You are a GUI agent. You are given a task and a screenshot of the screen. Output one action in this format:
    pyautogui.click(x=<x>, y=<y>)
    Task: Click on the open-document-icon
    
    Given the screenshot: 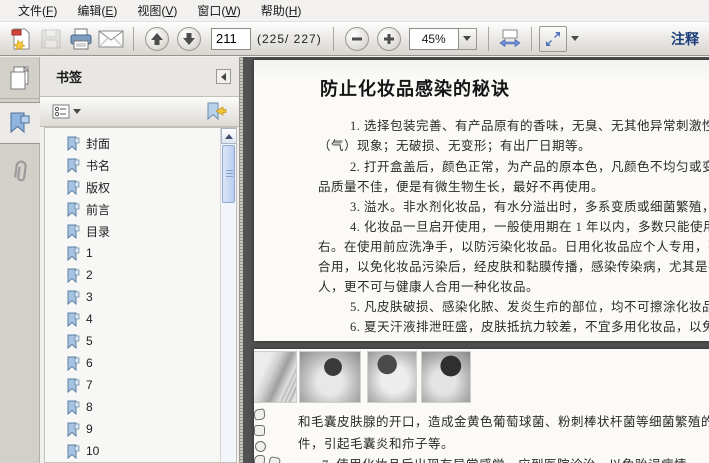 What is the action you would take?
    pyautogui.click(x=20, y=39)
    